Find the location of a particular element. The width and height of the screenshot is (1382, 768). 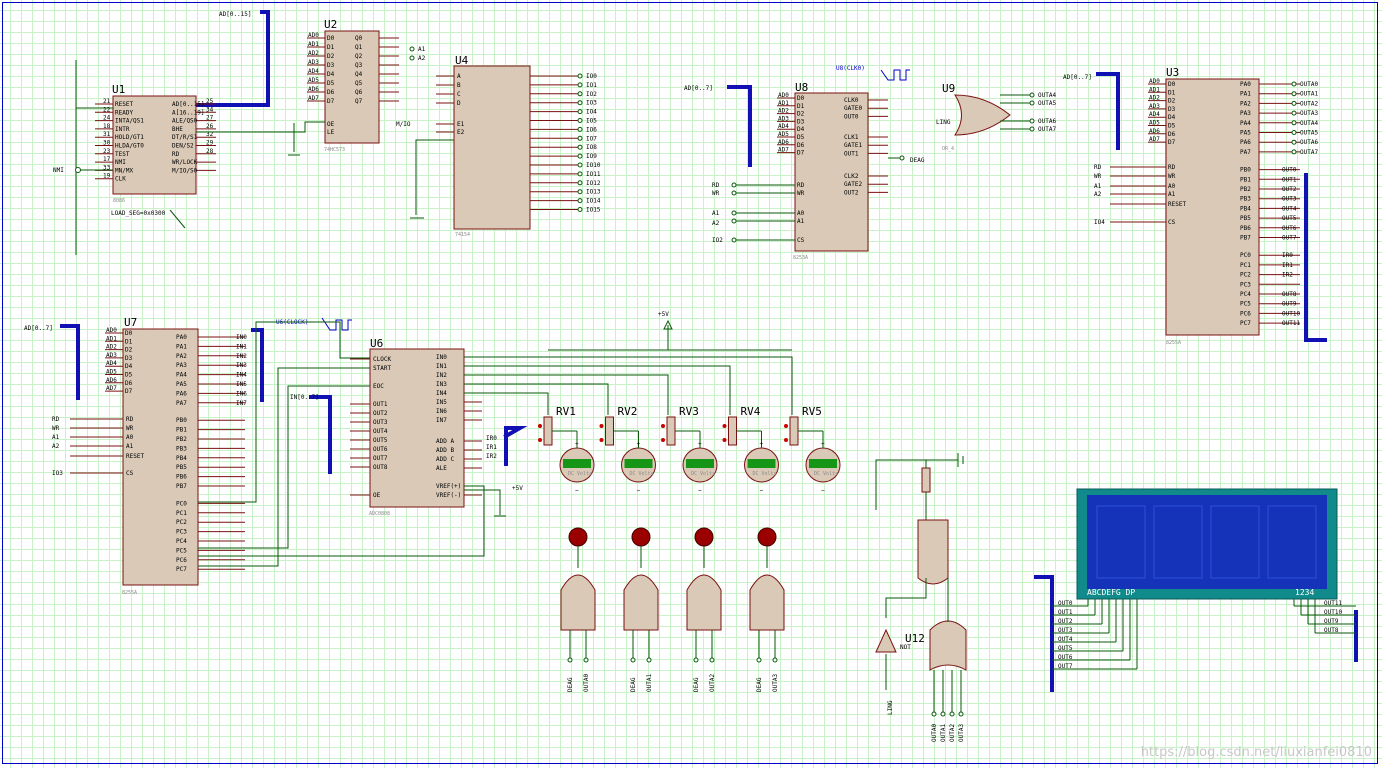

and-input-net: OUTA3 is located at coordinates (775, 683).